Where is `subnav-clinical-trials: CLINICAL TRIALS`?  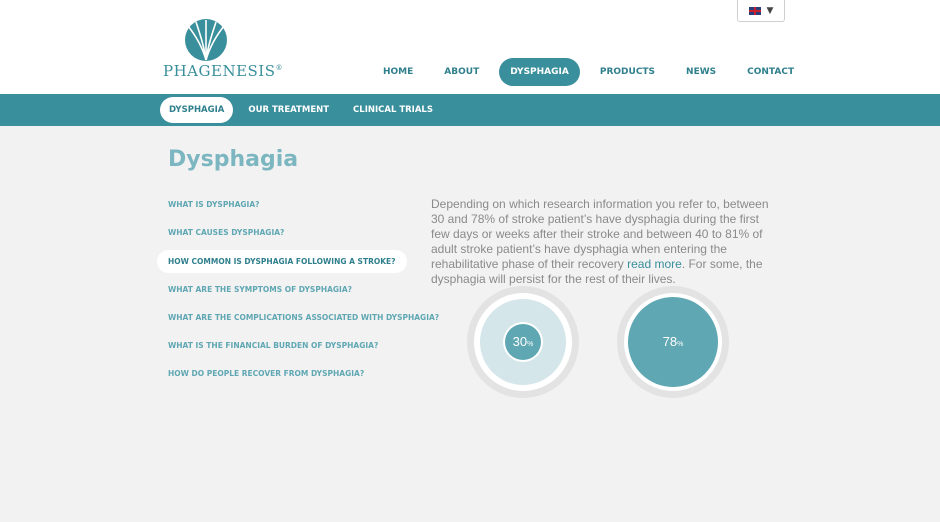 subnav-clinical-trials: CLINICAL TRIALS is located at coordinates (393, 110).